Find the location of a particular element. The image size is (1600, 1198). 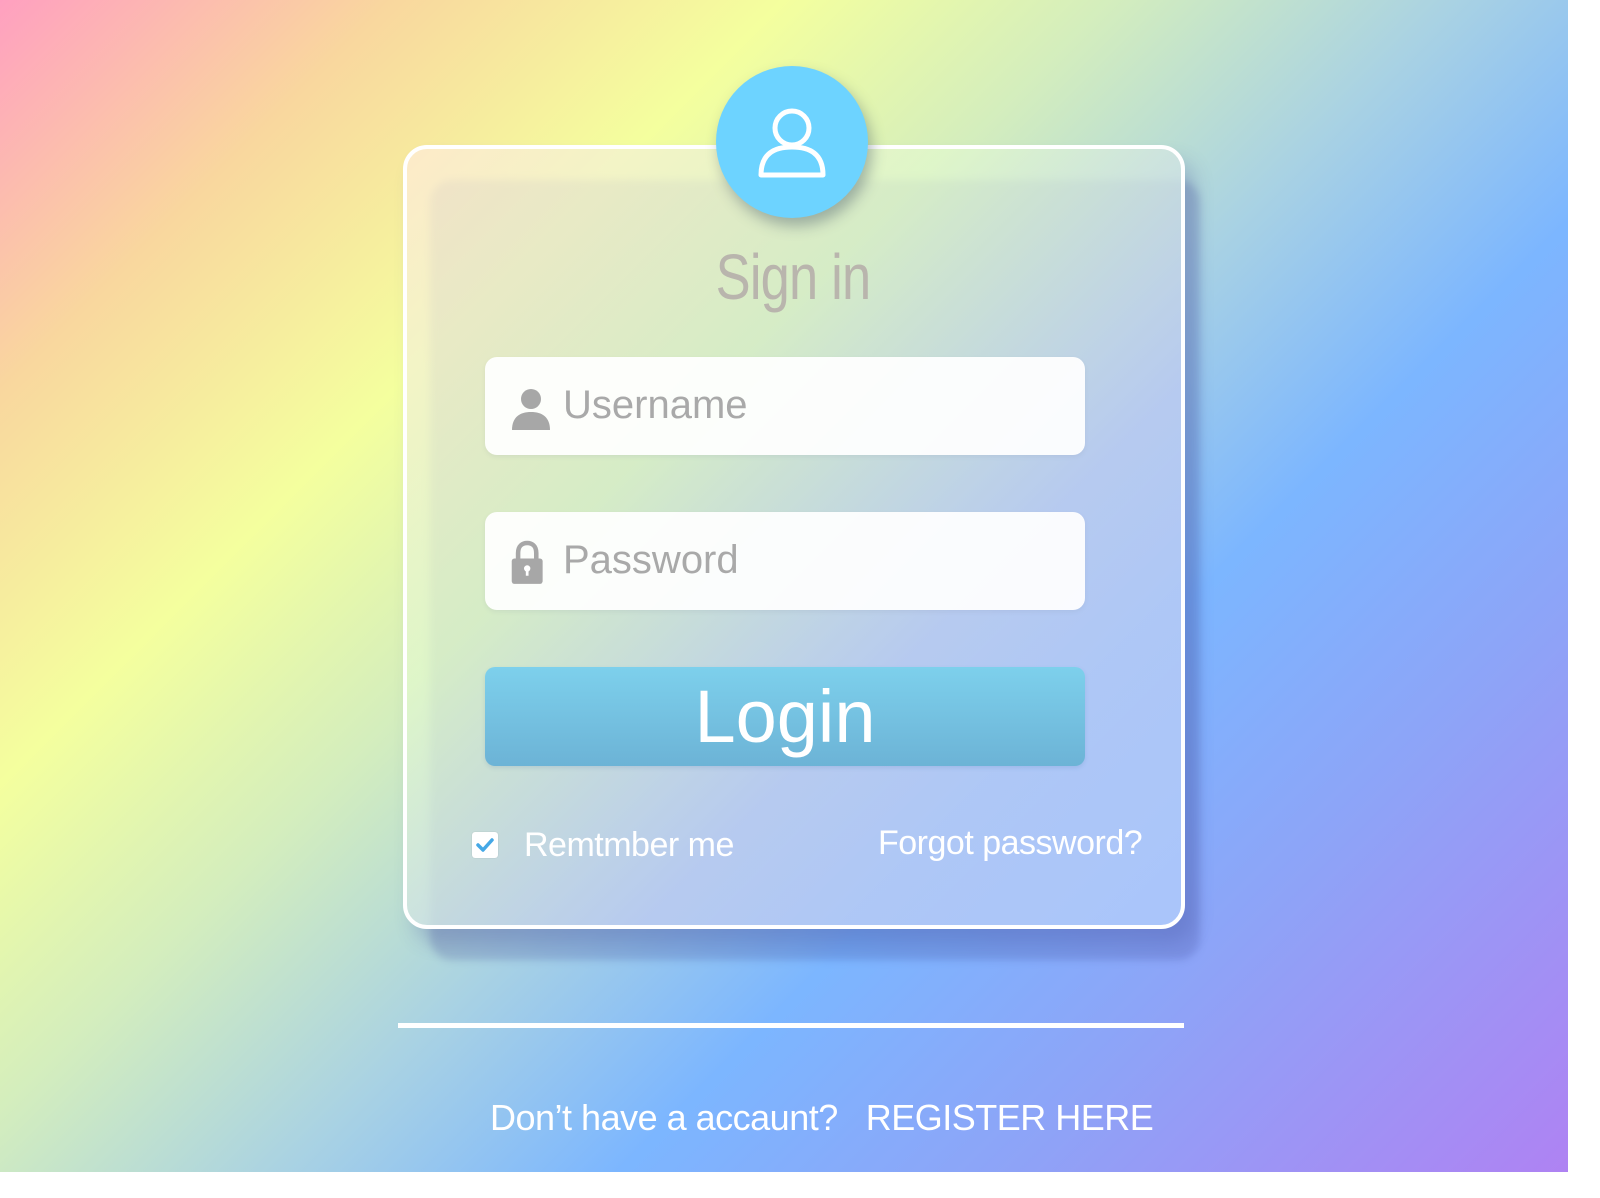

forgot-password-link: Forgot password? is located at coordinates (1010, 843).